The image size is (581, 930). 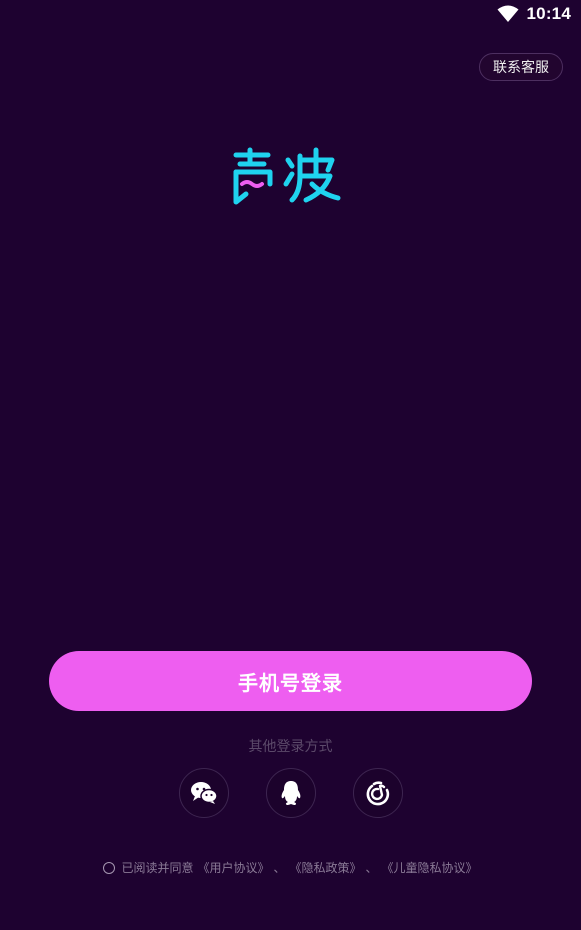 What do you see at coordinates (290, 15) in the screenshot?
I see `status-bar: 10:14` at bounding box center [290, 15].